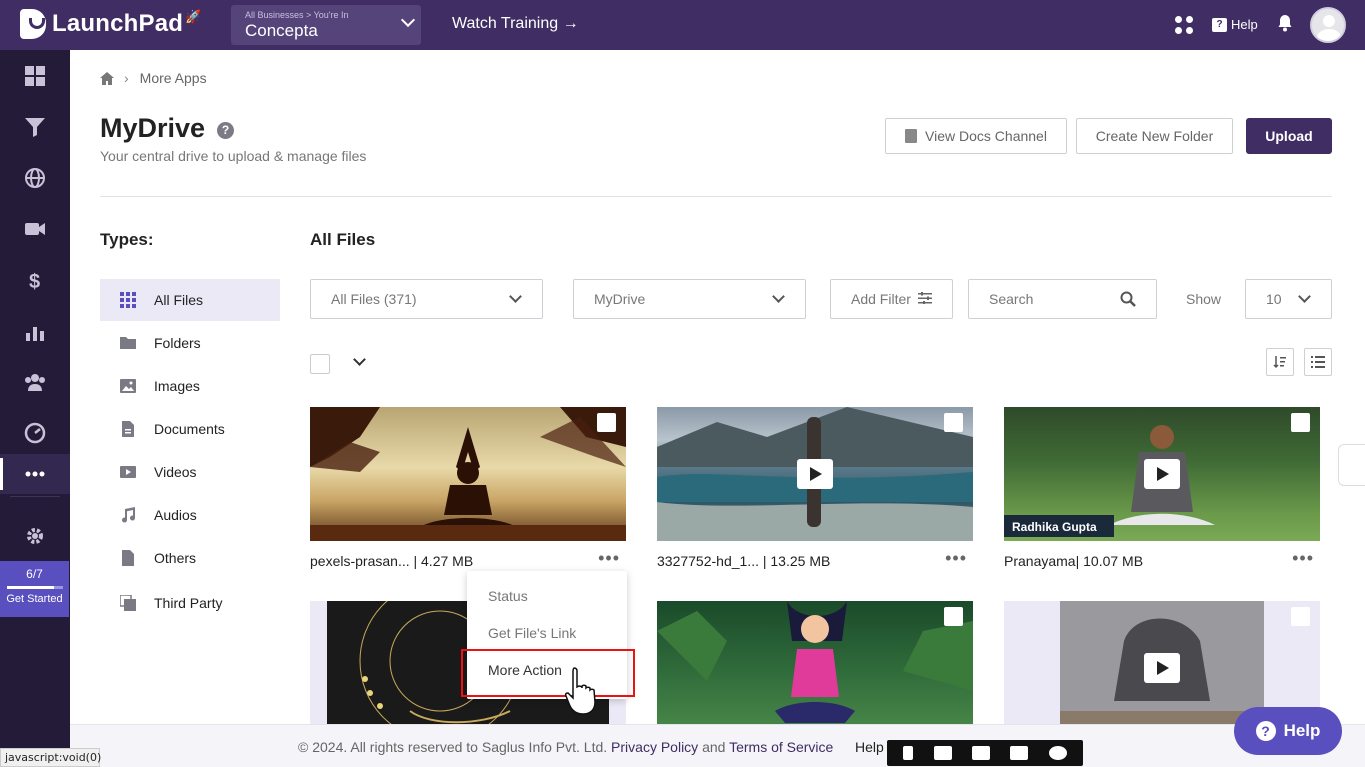 This screenshot has height=767, width=1365. I want to click on list-view-button, so click(1318, 362).